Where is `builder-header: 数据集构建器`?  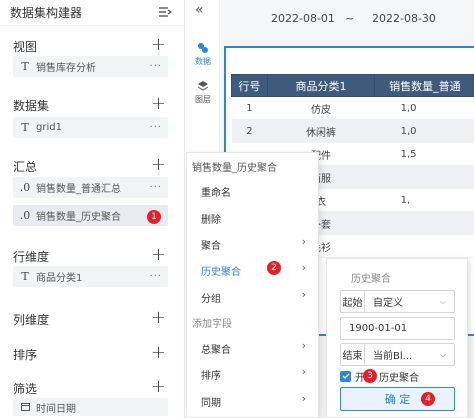 builder-header: 数据集构建器 is located at coordinates (92, 13).